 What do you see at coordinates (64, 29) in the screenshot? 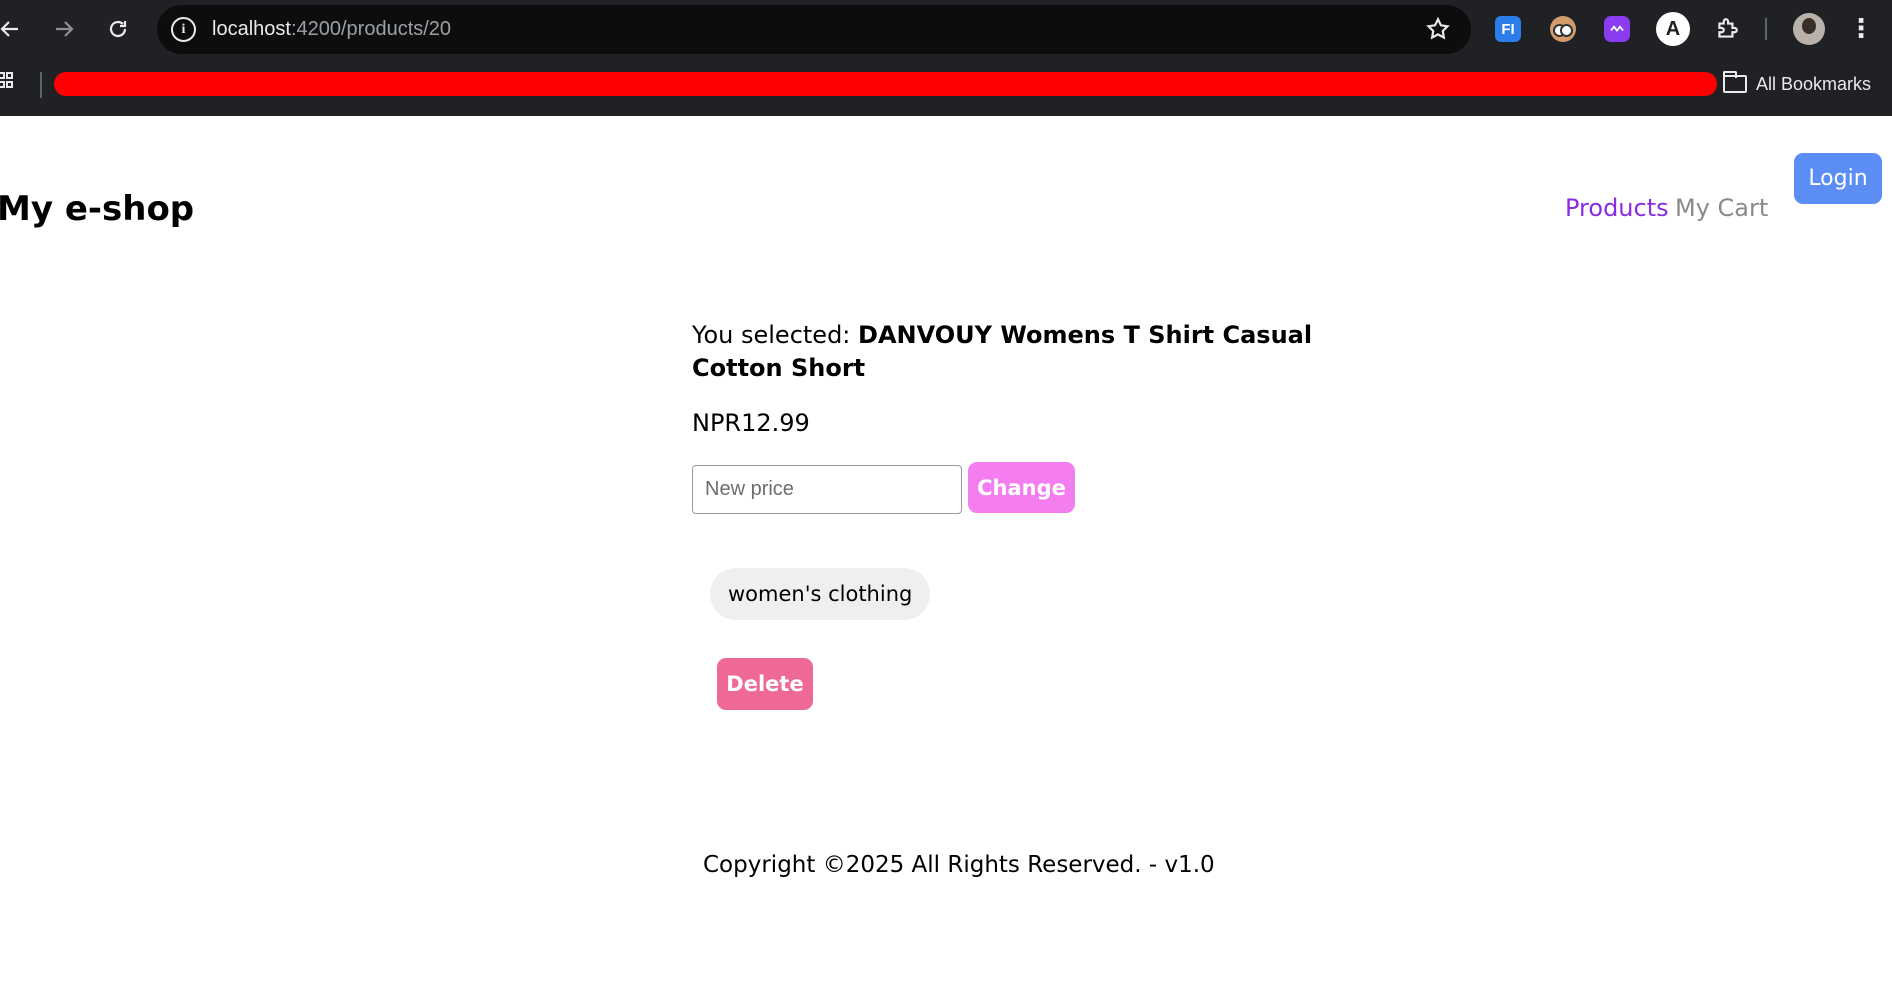
I see `forward-arrow-icon` at bounding box center [64, 29].